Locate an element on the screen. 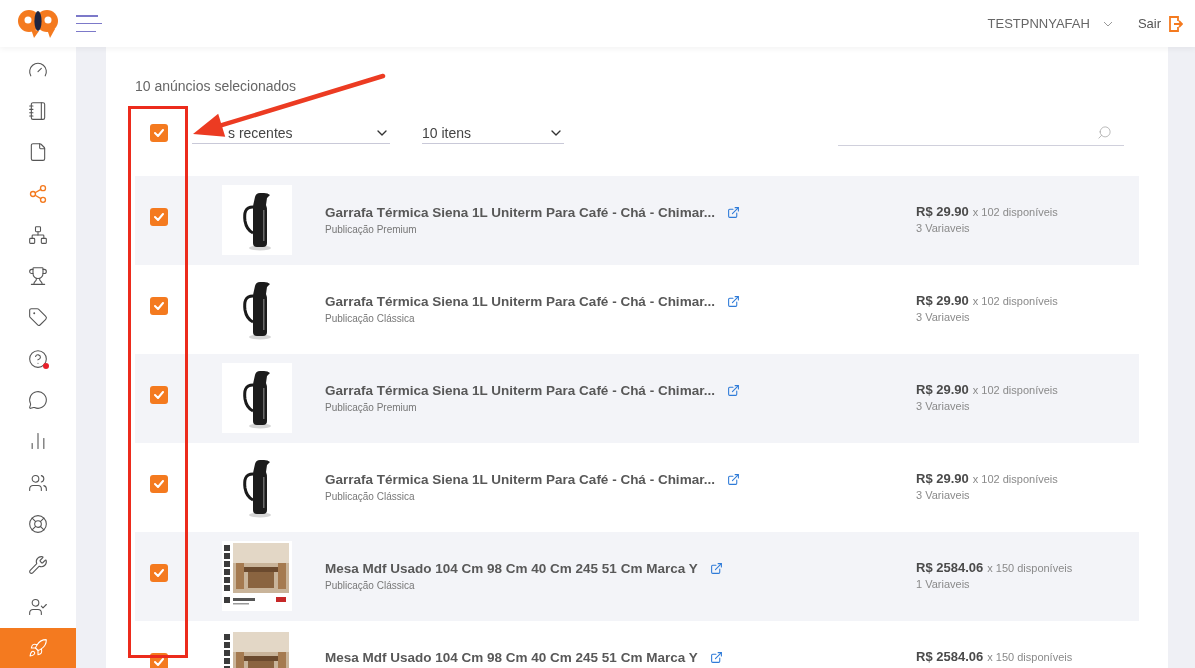 The width and height of the screenshot is (1195, 668). listing-variants: 1 Variaveis is located at coordinates (943, 584).